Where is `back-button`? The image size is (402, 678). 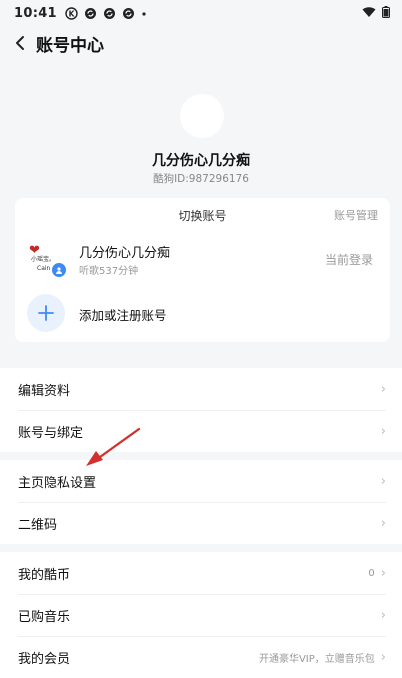 back-button is located at coordinates (20, 43).